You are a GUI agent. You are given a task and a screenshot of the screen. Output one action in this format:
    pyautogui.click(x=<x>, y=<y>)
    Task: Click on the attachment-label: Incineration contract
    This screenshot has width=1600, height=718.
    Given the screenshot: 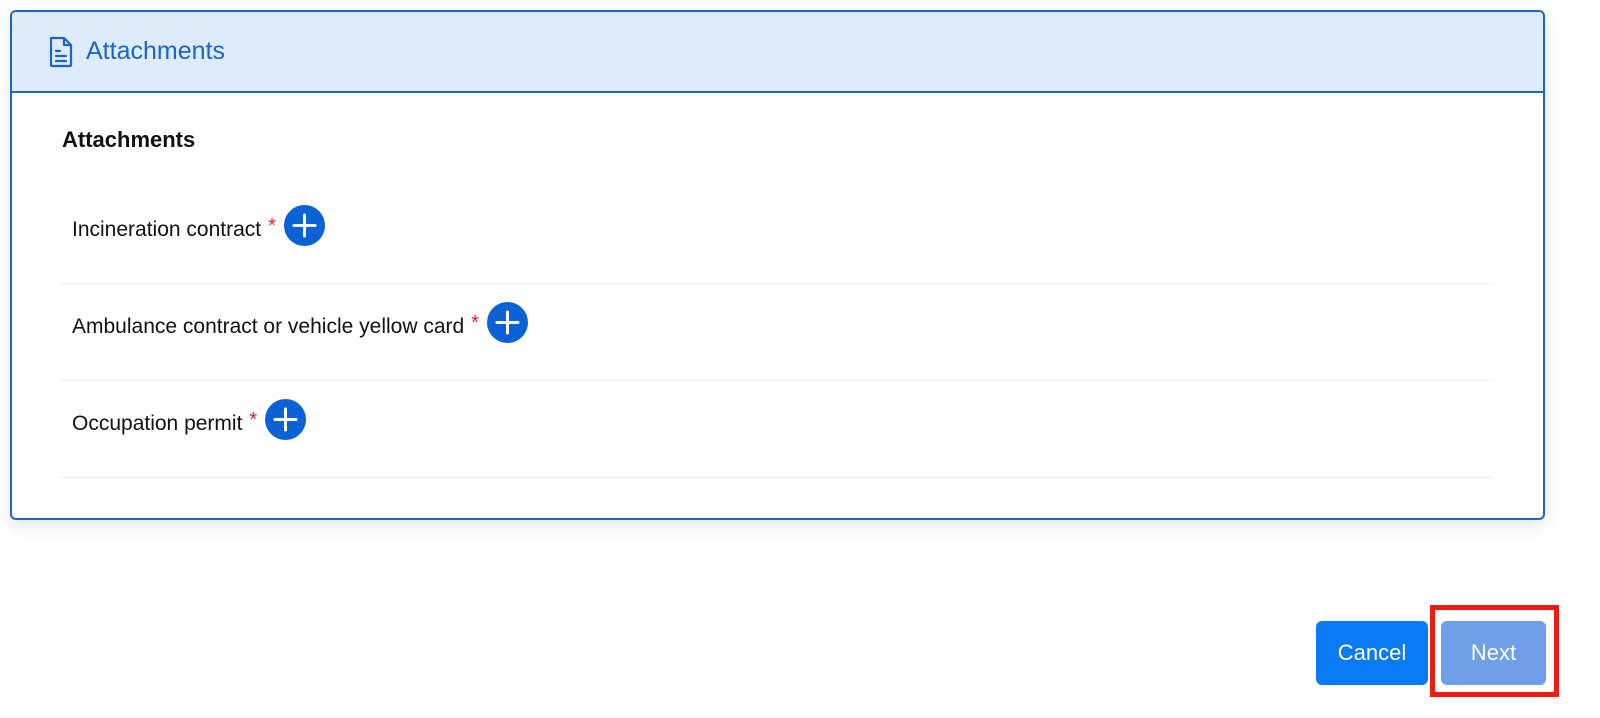 What is the action you would take?
    pyautogui.click(x=167, y=229)
    